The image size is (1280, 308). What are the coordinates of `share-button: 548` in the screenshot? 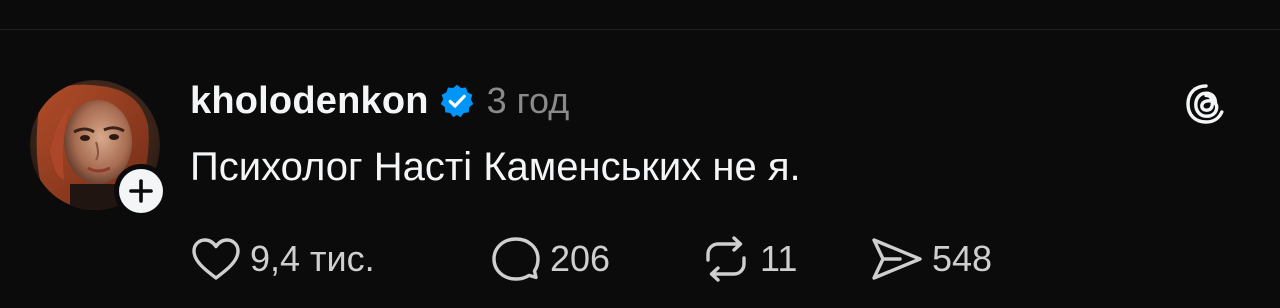 It's located at (931, 259).